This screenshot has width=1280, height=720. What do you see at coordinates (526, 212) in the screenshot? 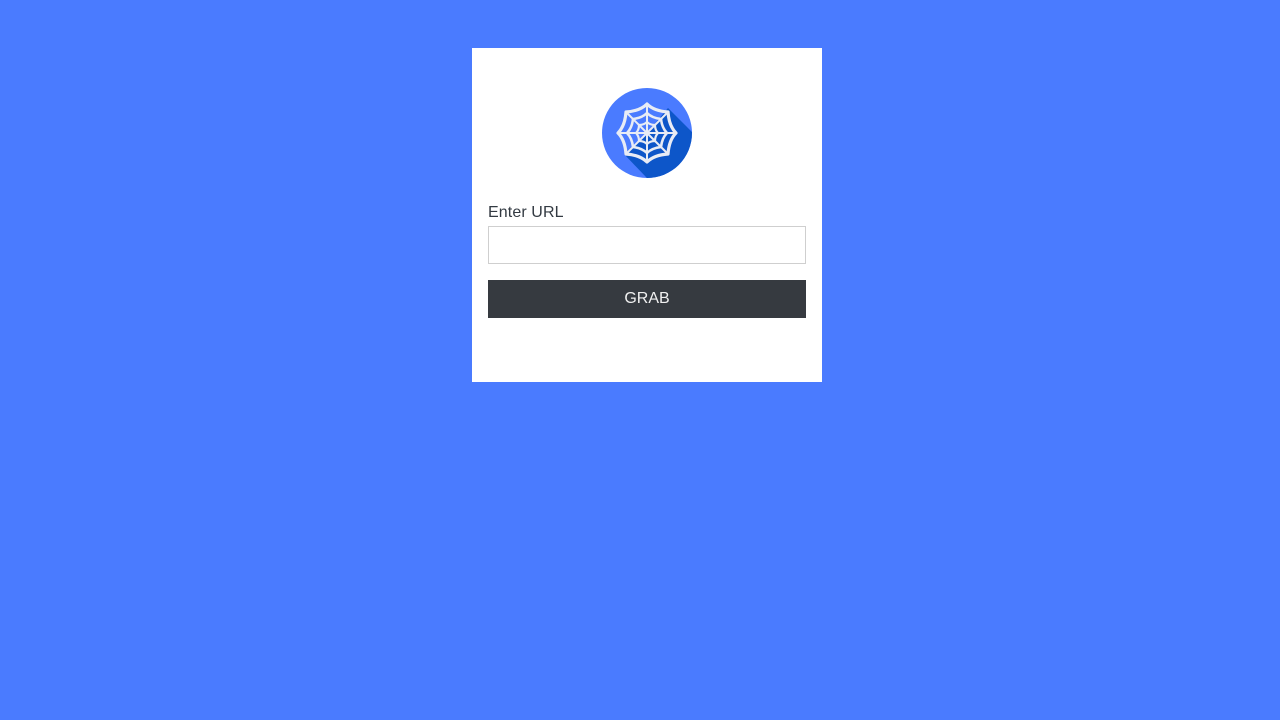
I see `url-label: Enter URL` at bounding box center [526, 212].